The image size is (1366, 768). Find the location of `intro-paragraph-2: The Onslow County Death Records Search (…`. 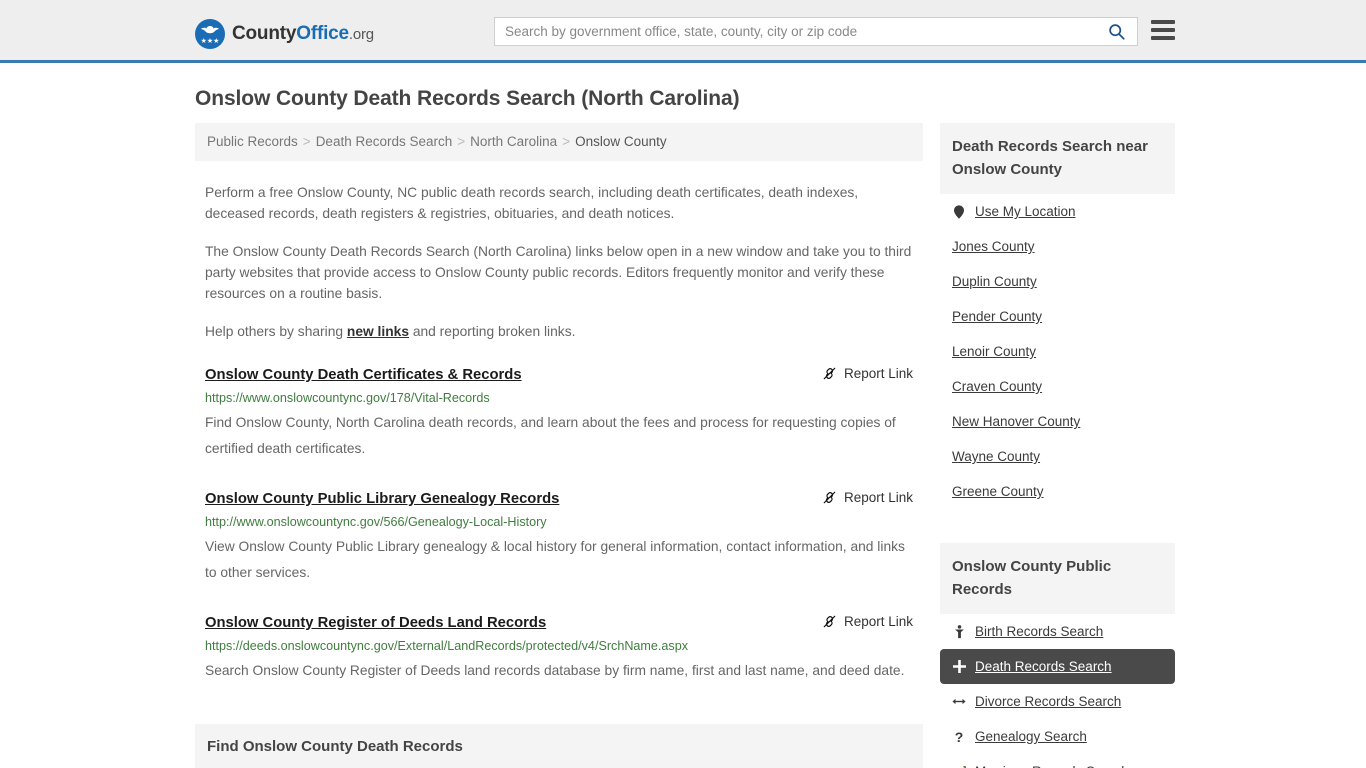

intro-paragraph-2: The Onslow County Death Records Search (… is located at coordinates (558, 272).